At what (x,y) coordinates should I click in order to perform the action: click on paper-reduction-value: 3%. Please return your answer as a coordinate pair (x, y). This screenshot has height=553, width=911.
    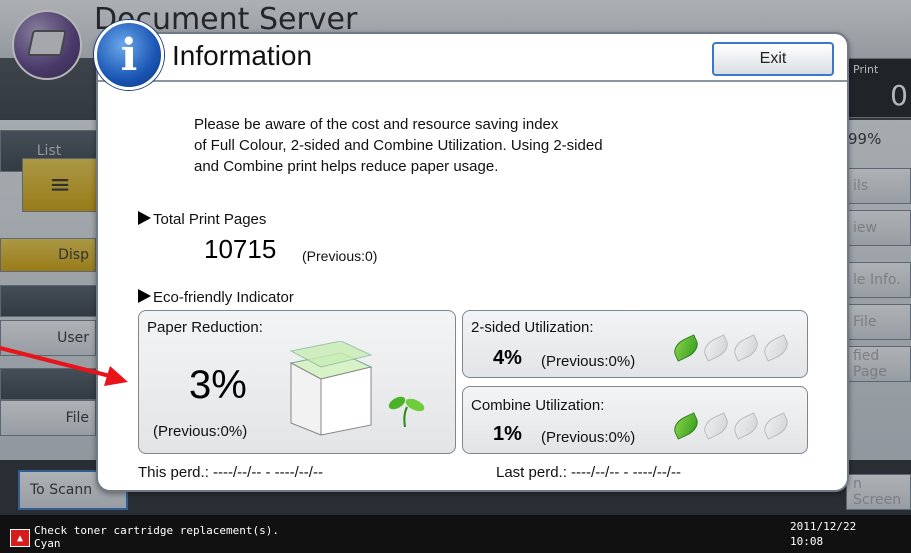
    Looking at the image, I should click on (218, 385).